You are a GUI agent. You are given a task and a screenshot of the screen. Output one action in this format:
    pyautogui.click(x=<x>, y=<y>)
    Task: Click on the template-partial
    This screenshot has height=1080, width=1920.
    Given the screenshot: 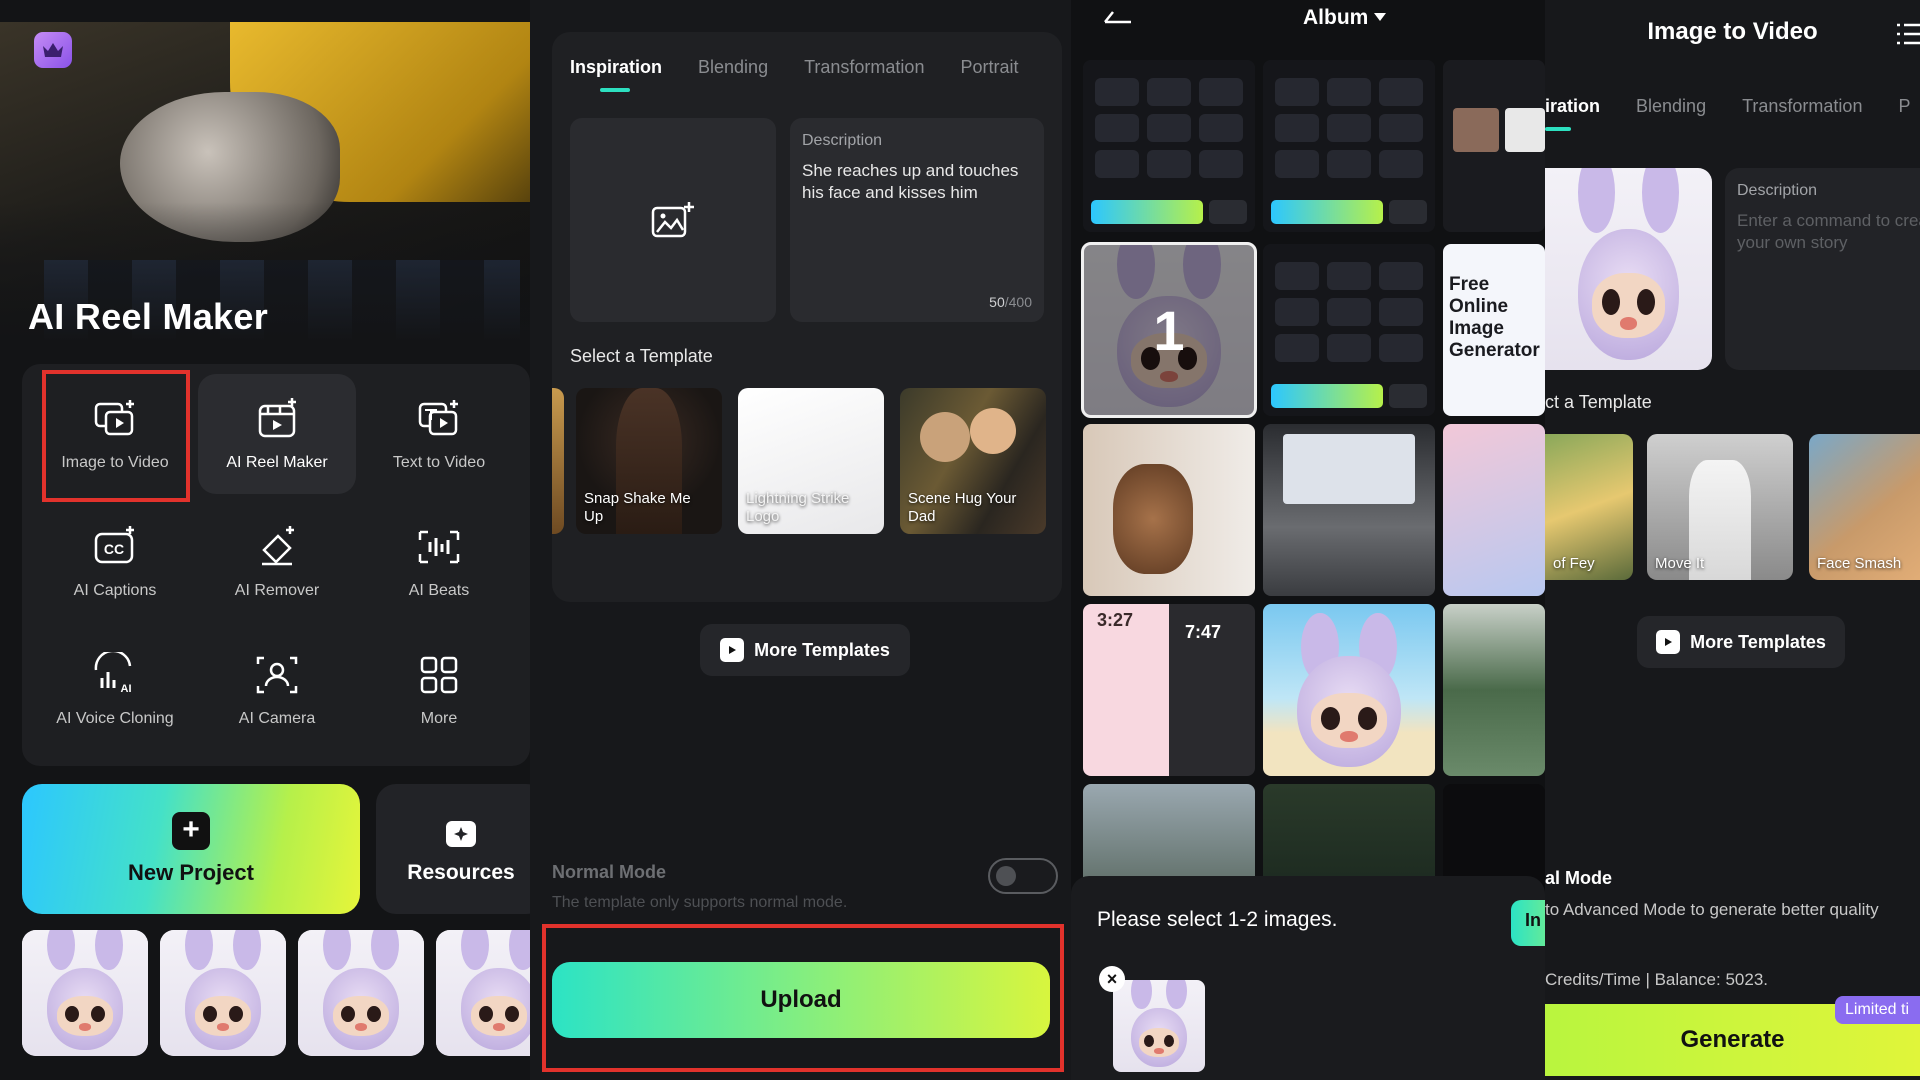 What is the action you would take?
    pyautogui.click(x=558, y=461)
    